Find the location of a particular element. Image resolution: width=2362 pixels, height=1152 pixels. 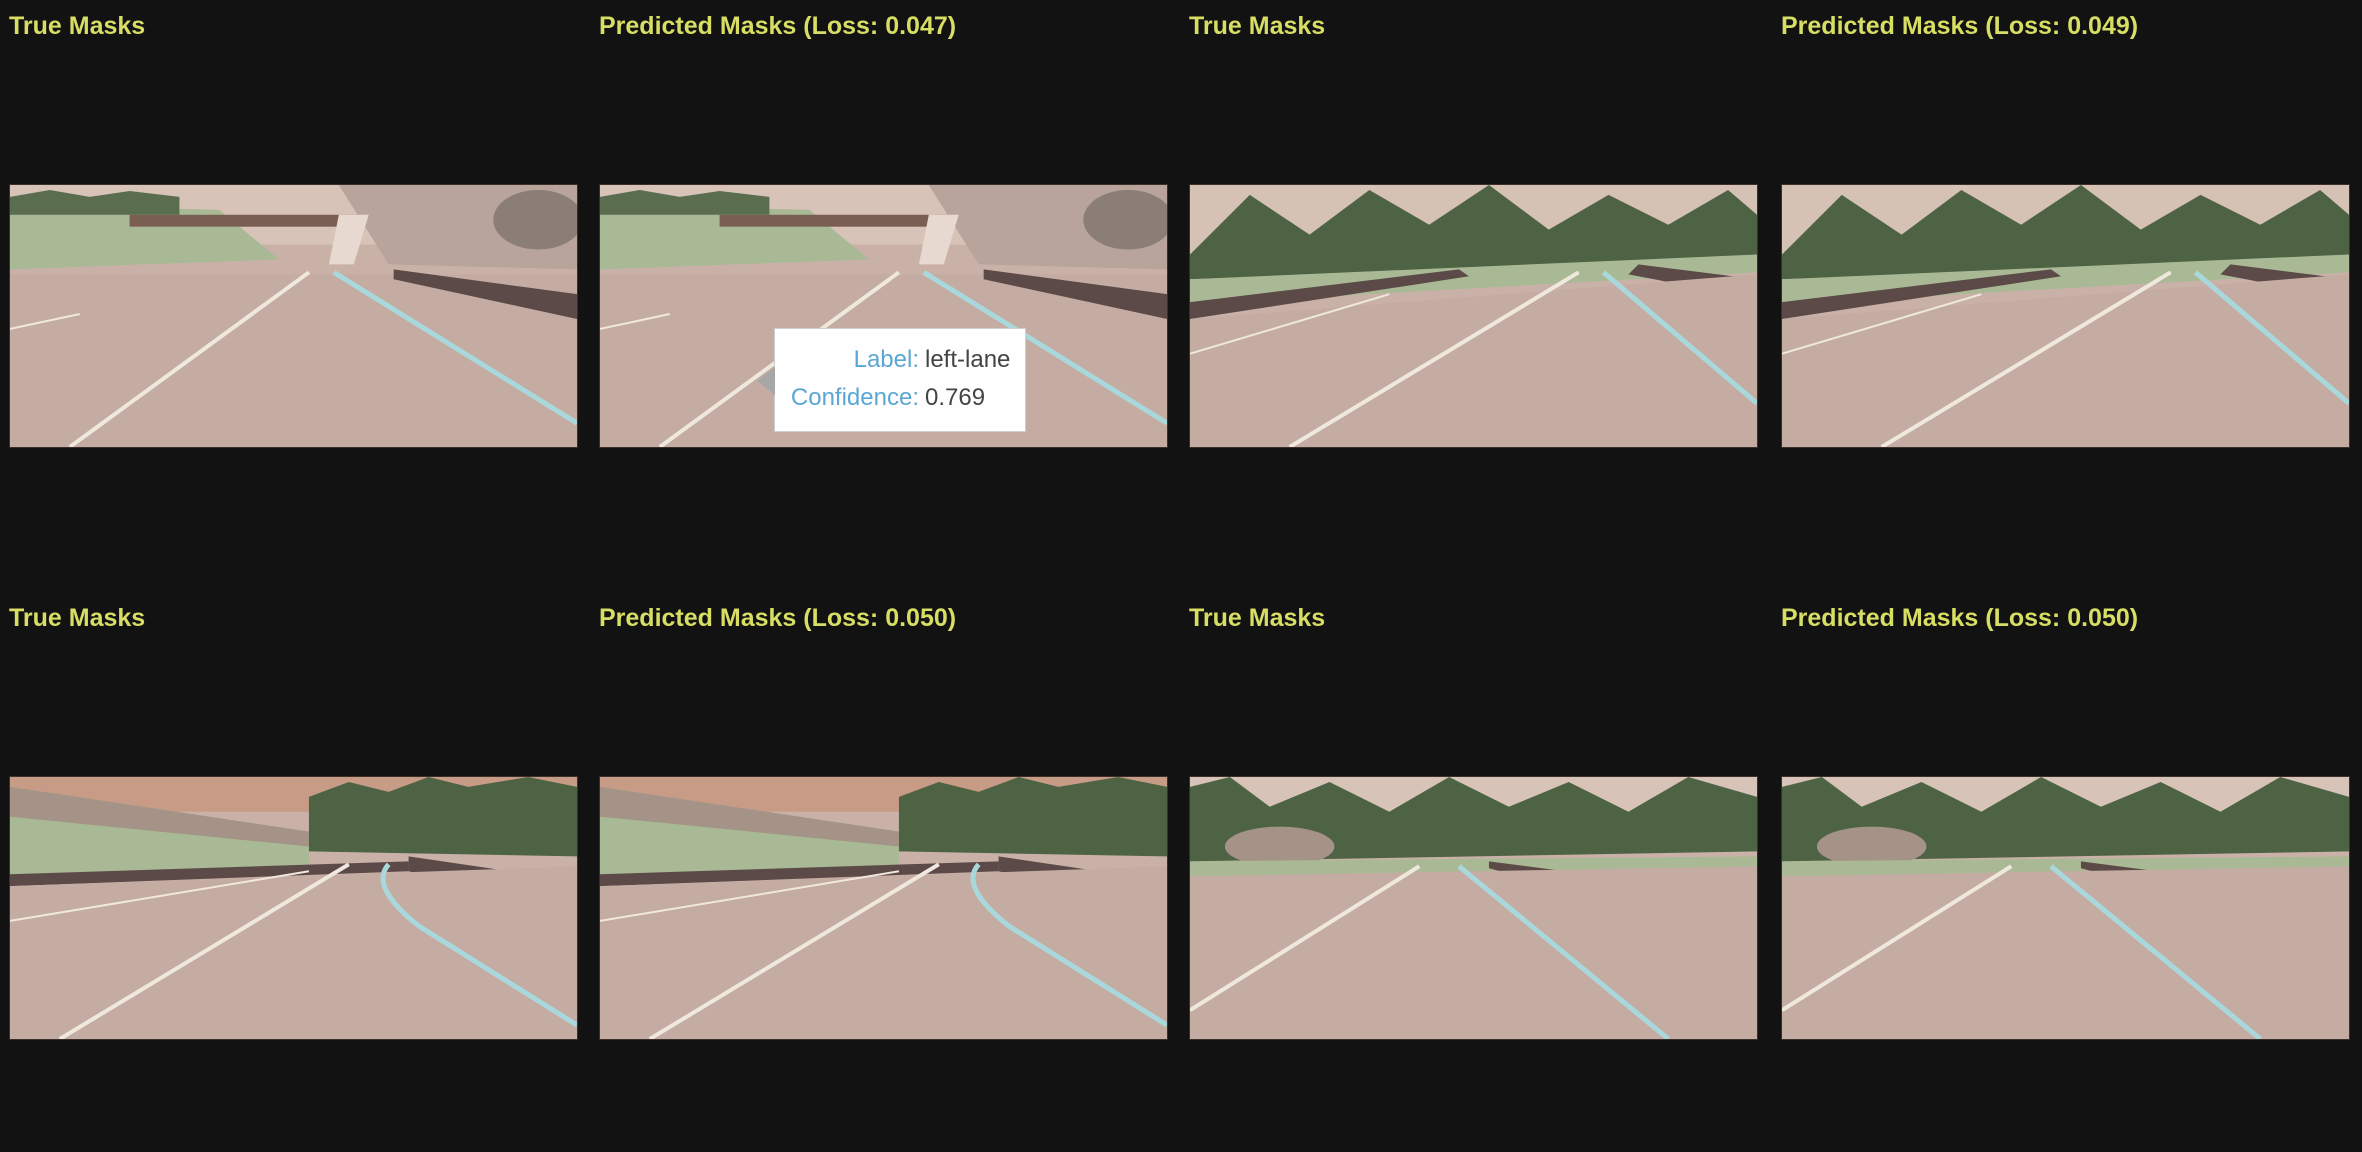

panel-predicted-masks-4: Predicted Masks (Loss: 0.050) is located at coordinates (2062, 872).